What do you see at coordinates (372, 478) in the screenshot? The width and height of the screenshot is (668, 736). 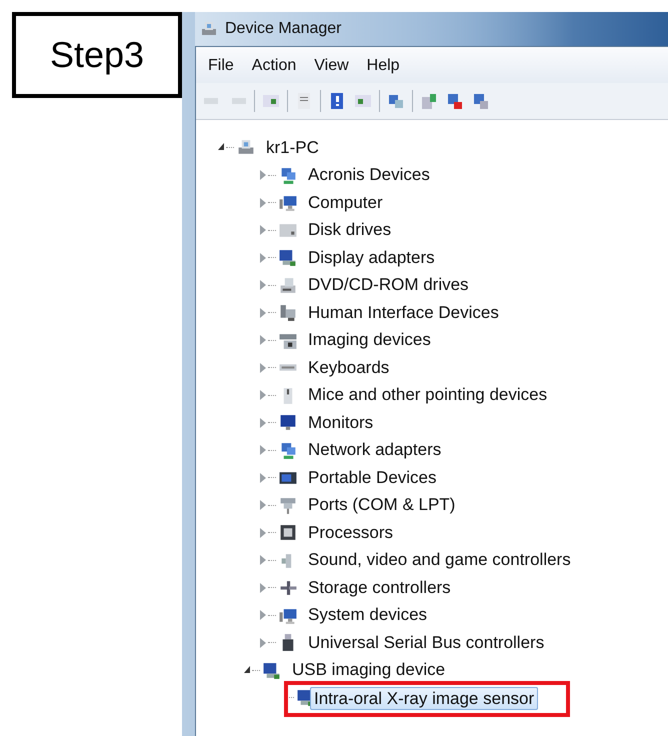 I see `tree-item: Portable Devices` at bounding box center [372, 478].